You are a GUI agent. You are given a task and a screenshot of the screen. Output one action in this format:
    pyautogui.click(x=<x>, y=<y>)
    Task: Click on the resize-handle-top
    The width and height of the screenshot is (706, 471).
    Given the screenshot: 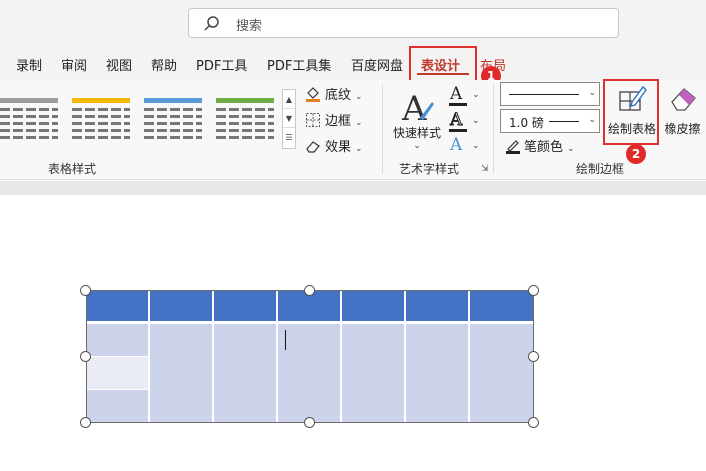 What is the action you would take?
    pyautogui.click(x=309, y=290)
    